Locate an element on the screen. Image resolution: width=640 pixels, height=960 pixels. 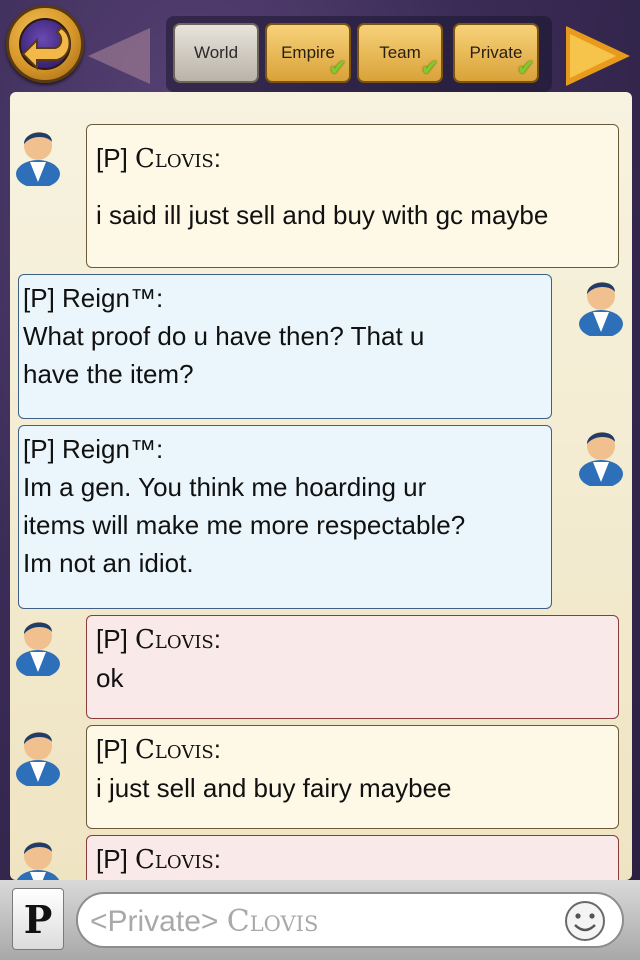
tab-world-label: World is located at coordinates (216, 52).